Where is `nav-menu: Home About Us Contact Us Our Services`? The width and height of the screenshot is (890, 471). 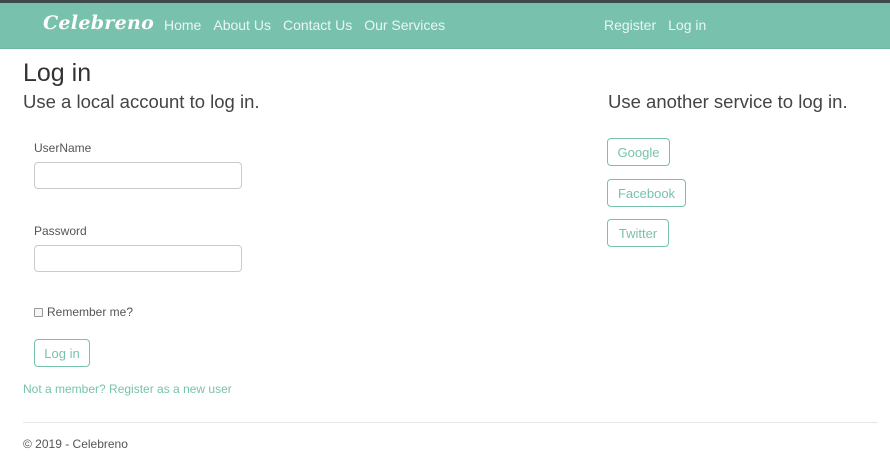
nav-menu: Home About Us Contact Us Our Services is located at coordinates (304, 25).